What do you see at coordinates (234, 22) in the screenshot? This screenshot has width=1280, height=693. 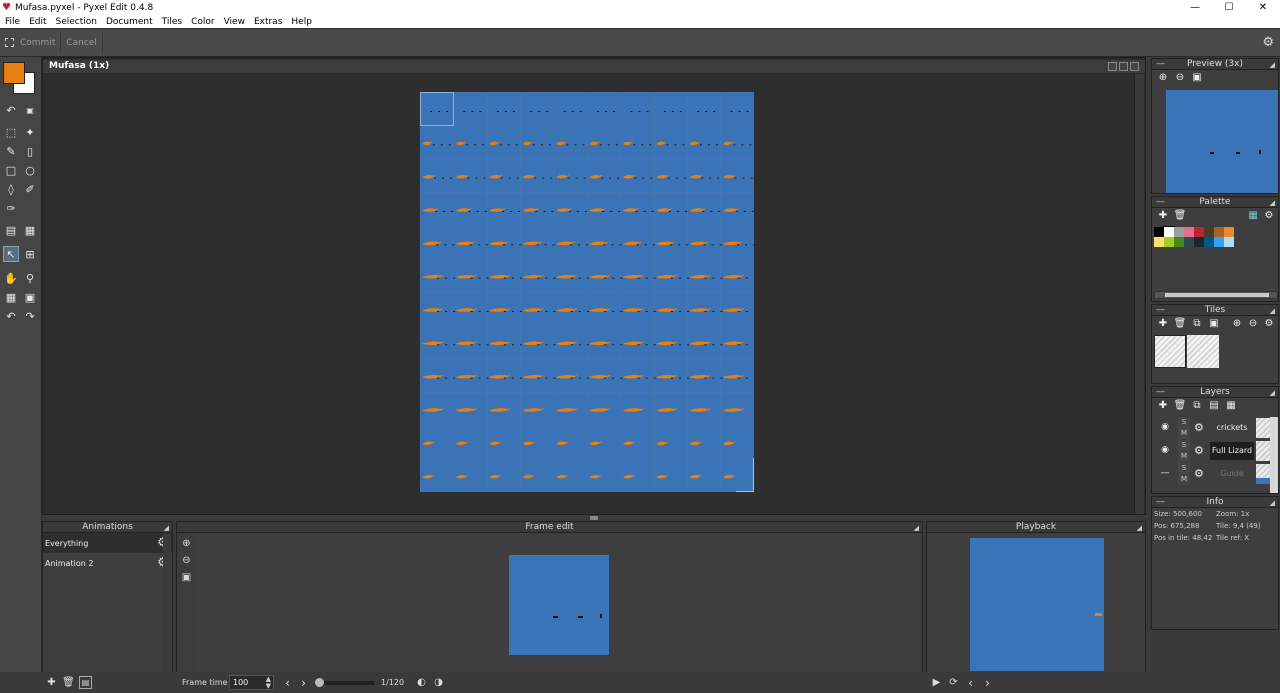 I see `menu-view: View` at bounding box center [234, 22].